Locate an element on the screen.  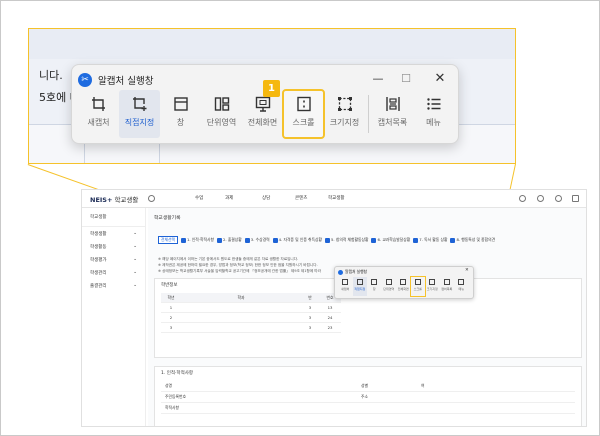
capture-toolbar: 새캡처 직접지정 창 단위영역 전체화면 스크롤 크기지정 캡처목록 메뉴 is located at coordinates (266, 114).